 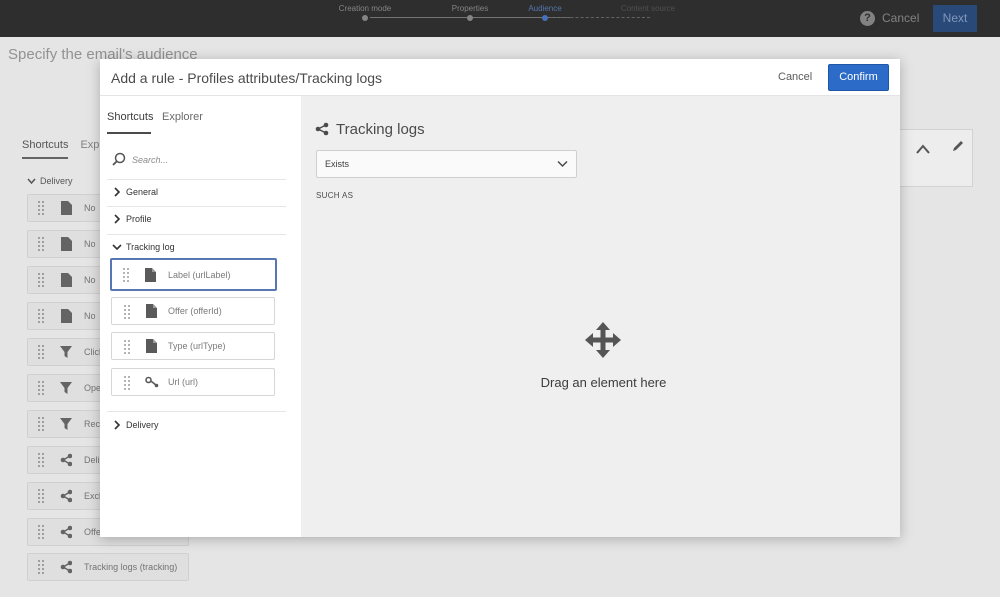 I want to click on search-box, so click(x=197, y=160).